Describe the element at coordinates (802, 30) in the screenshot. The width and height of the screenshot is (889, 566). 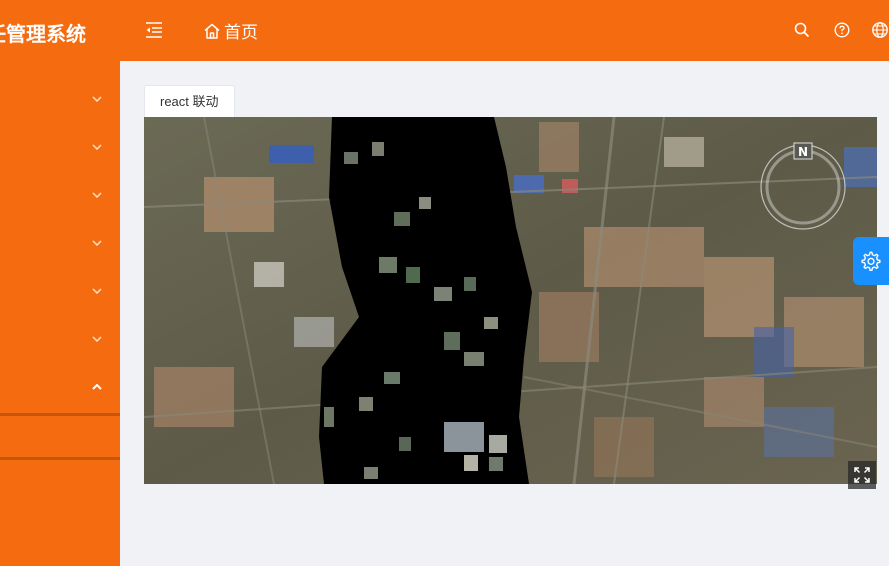
I see `search-icon` at that location.